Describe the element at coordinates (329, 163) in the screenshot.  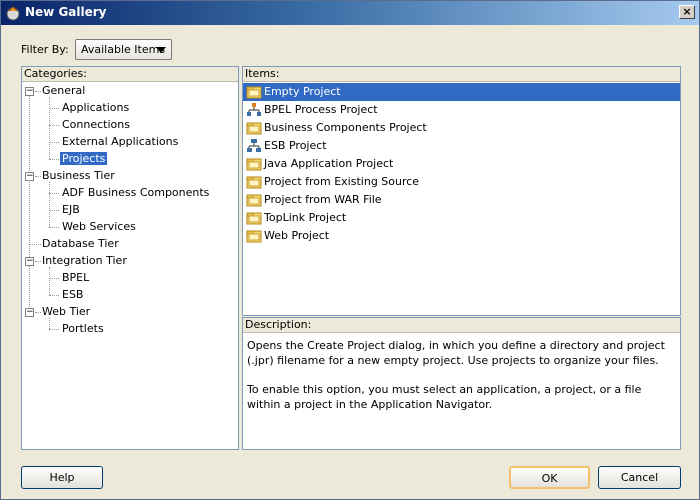
I see `list-item-label: Java Application Project` at that location.